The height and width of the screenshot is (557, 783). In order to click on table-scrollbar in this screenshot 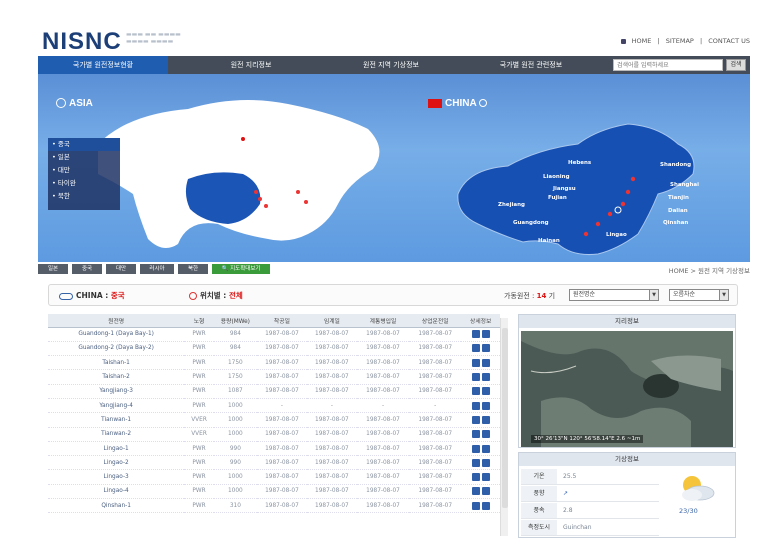, I will do `click(504, 427)`.